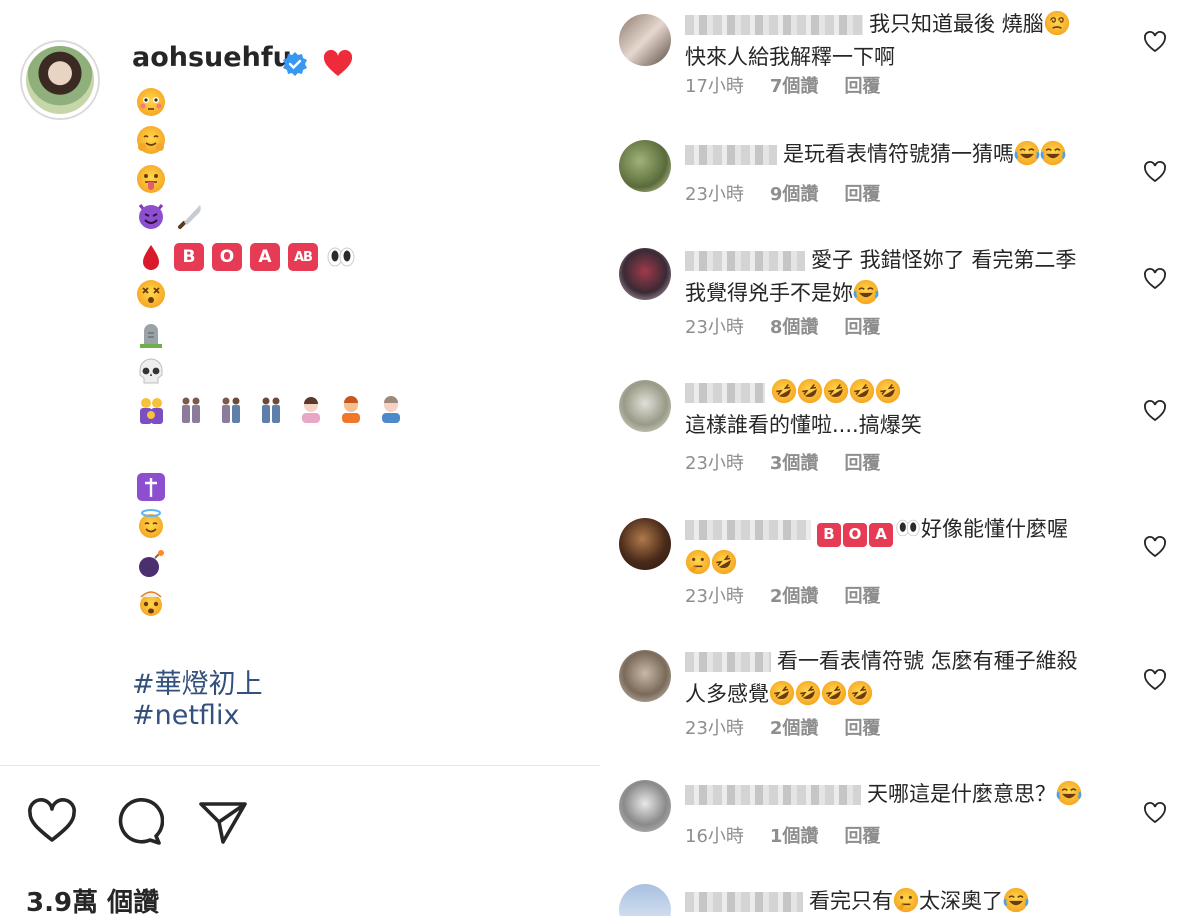 The width and height of the screenshot is (1200, 916). Describe the element at coordinates (714, 86) in the screenshot. I see `comment-time: 17小時` at that location.